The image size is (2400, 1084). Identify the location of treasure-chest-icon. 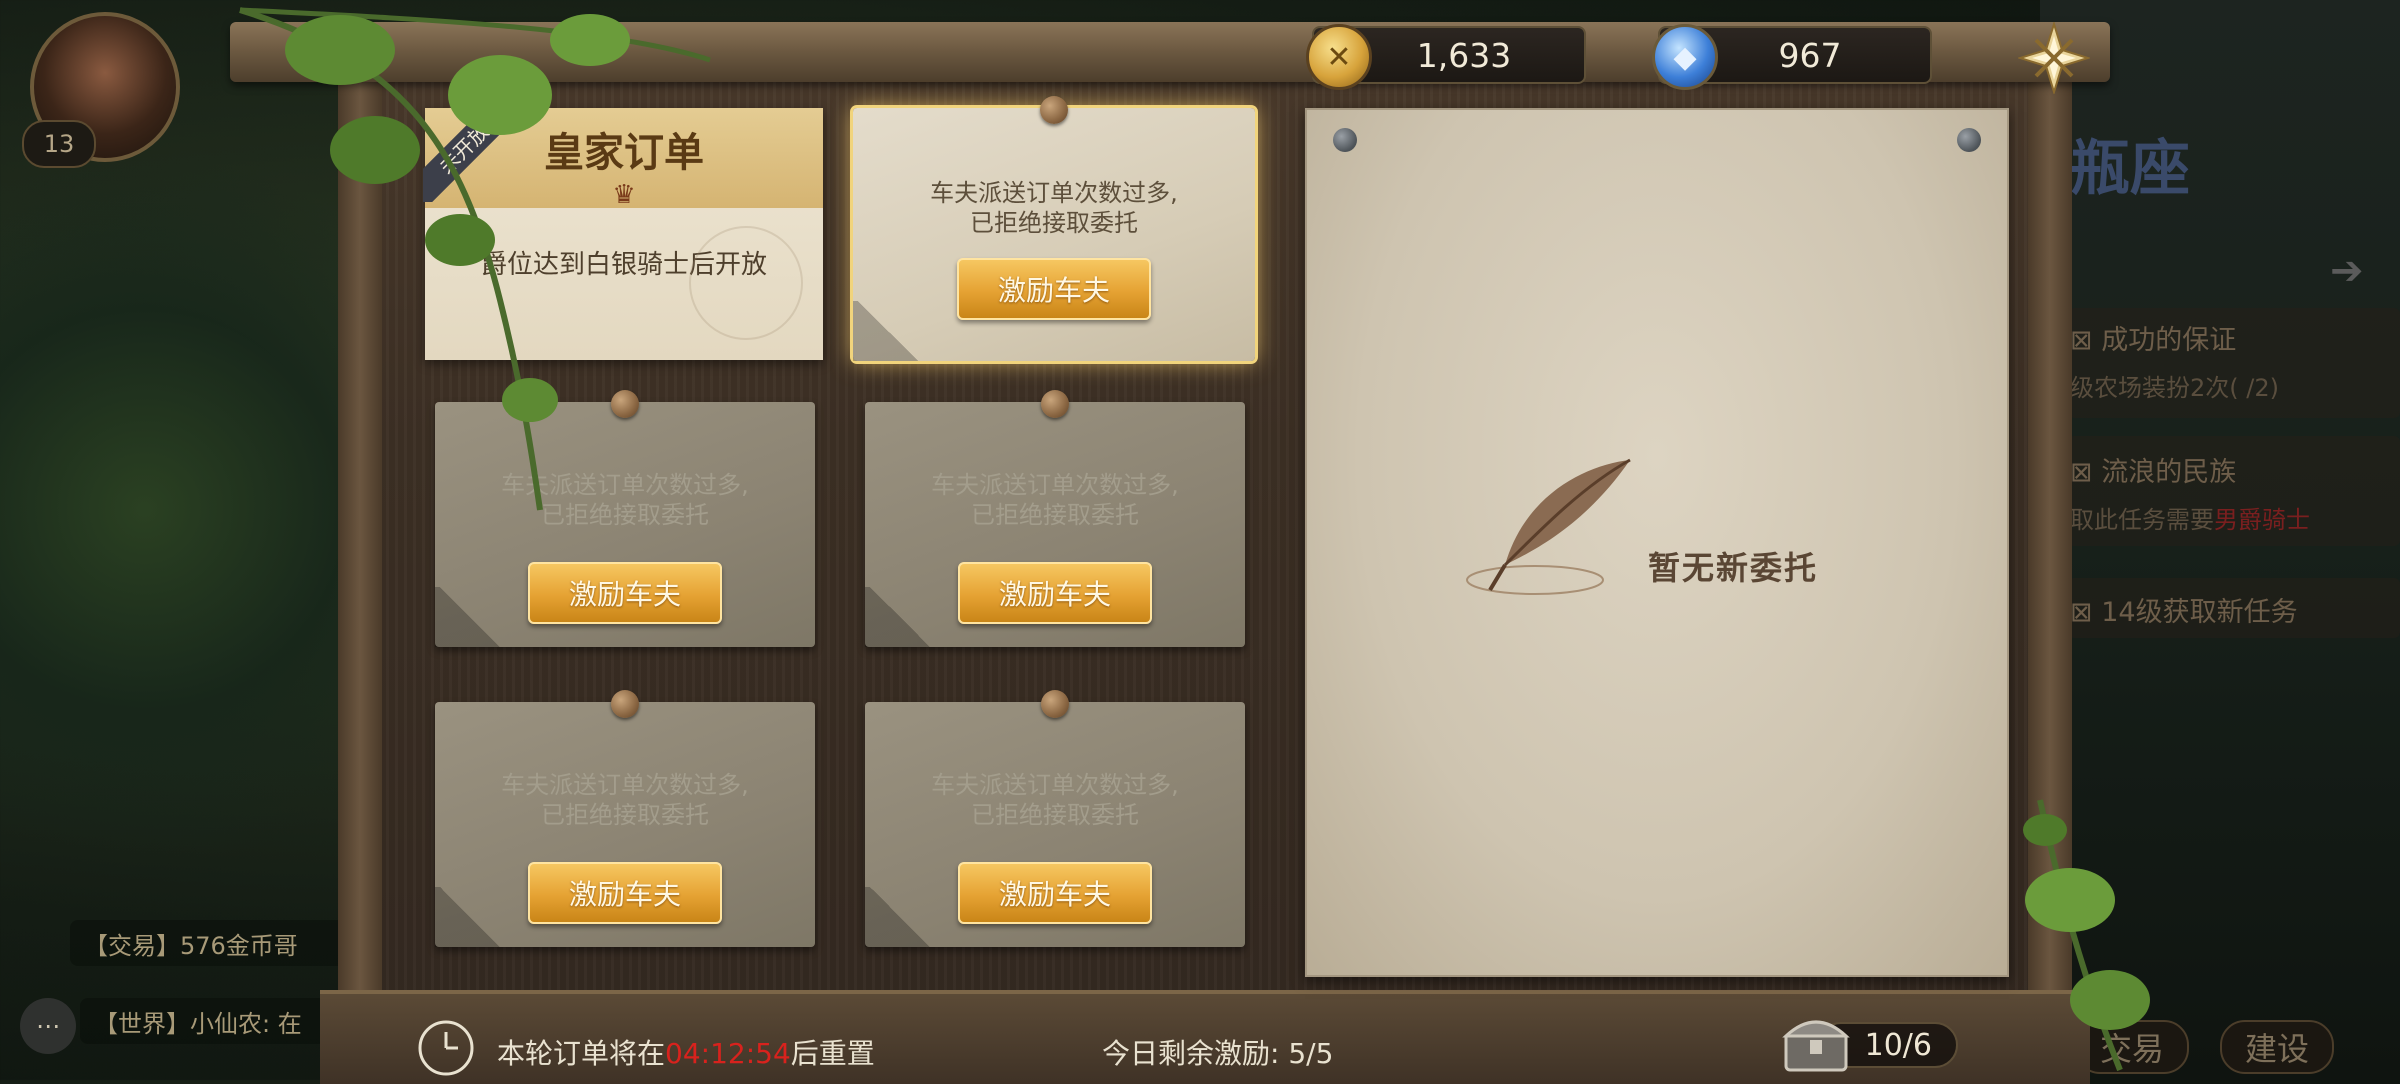
(1816, 1043).